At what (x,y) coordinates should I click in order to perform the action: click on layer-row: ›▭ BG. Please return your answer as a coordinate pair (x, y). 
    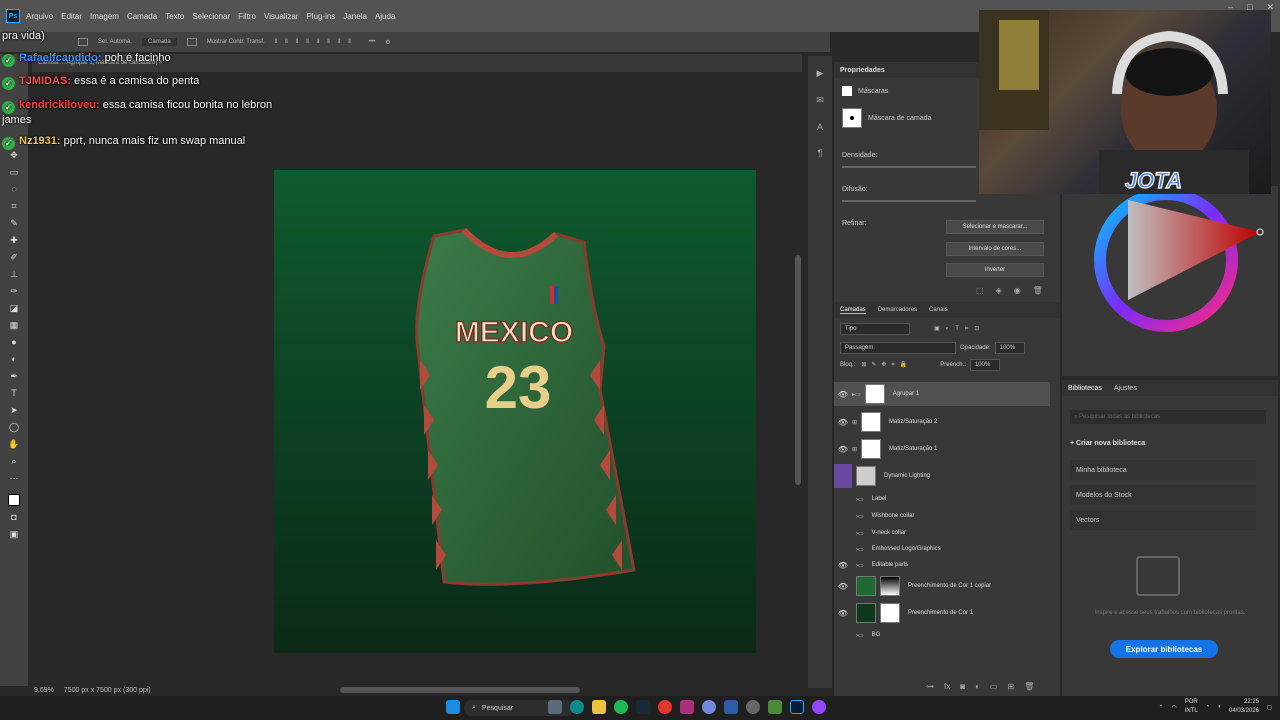
    Looking at the image, I should click on (942, 635).